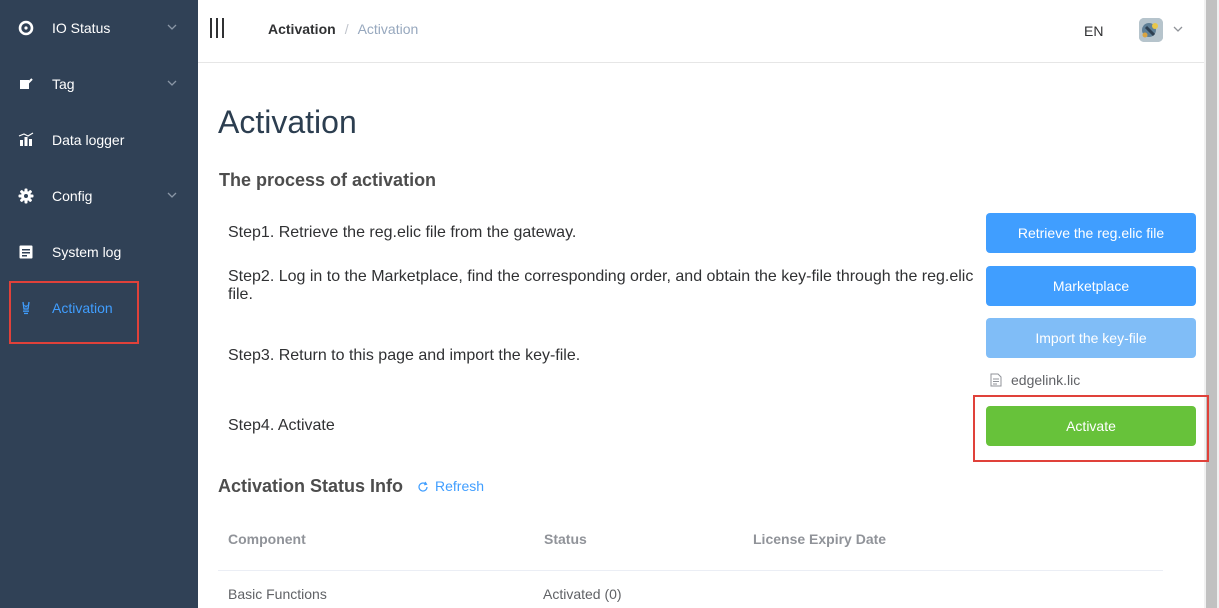  I want to click on sidebar-item-label: IO Status, so click(81, 28).